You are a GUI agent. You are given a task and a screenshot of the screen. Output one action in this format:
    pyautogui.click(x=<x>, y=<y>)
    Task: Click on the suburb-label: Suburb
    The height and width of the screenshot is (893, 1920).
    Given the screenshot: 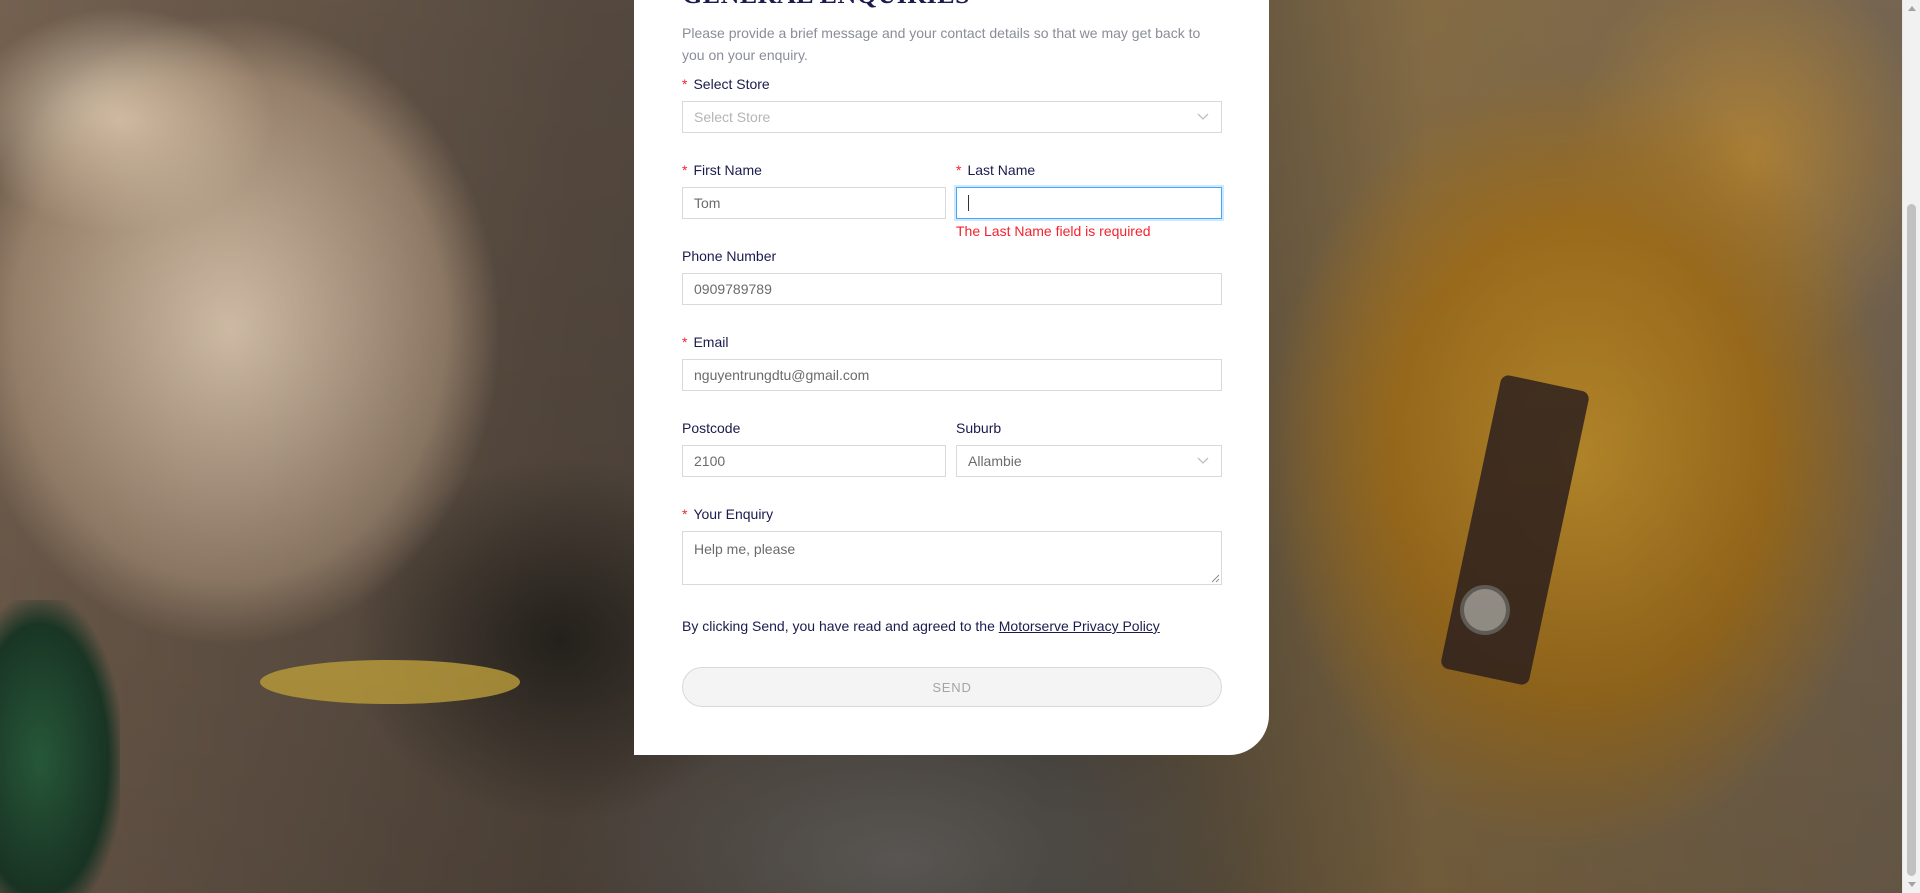 What is the action you would take?
    pyautogui.click(x=979, y=428)
    